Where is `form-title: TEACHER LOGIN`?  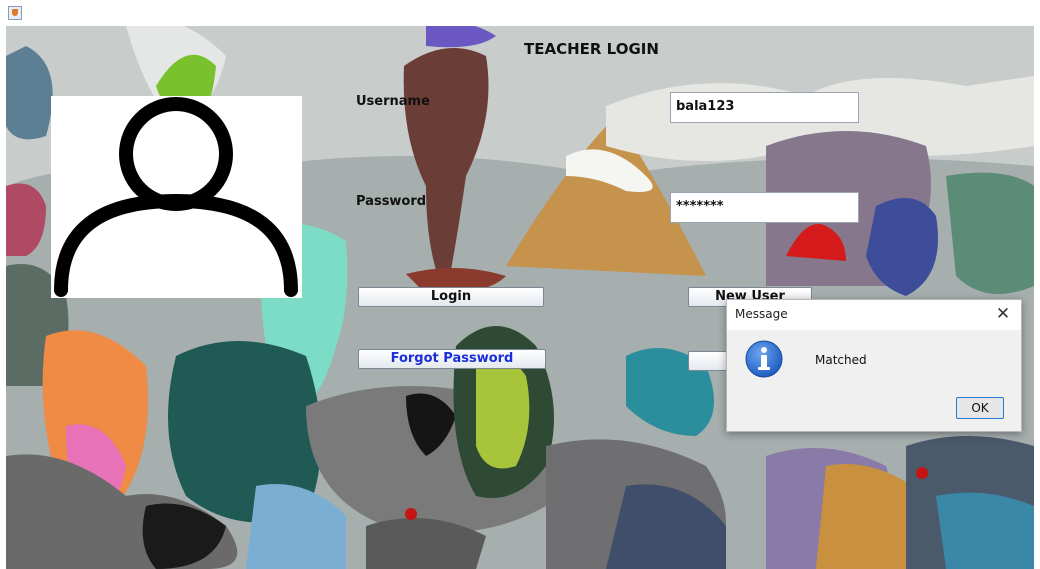
form-title: TEACHER LOGIN is located at coordinates (591, 49).